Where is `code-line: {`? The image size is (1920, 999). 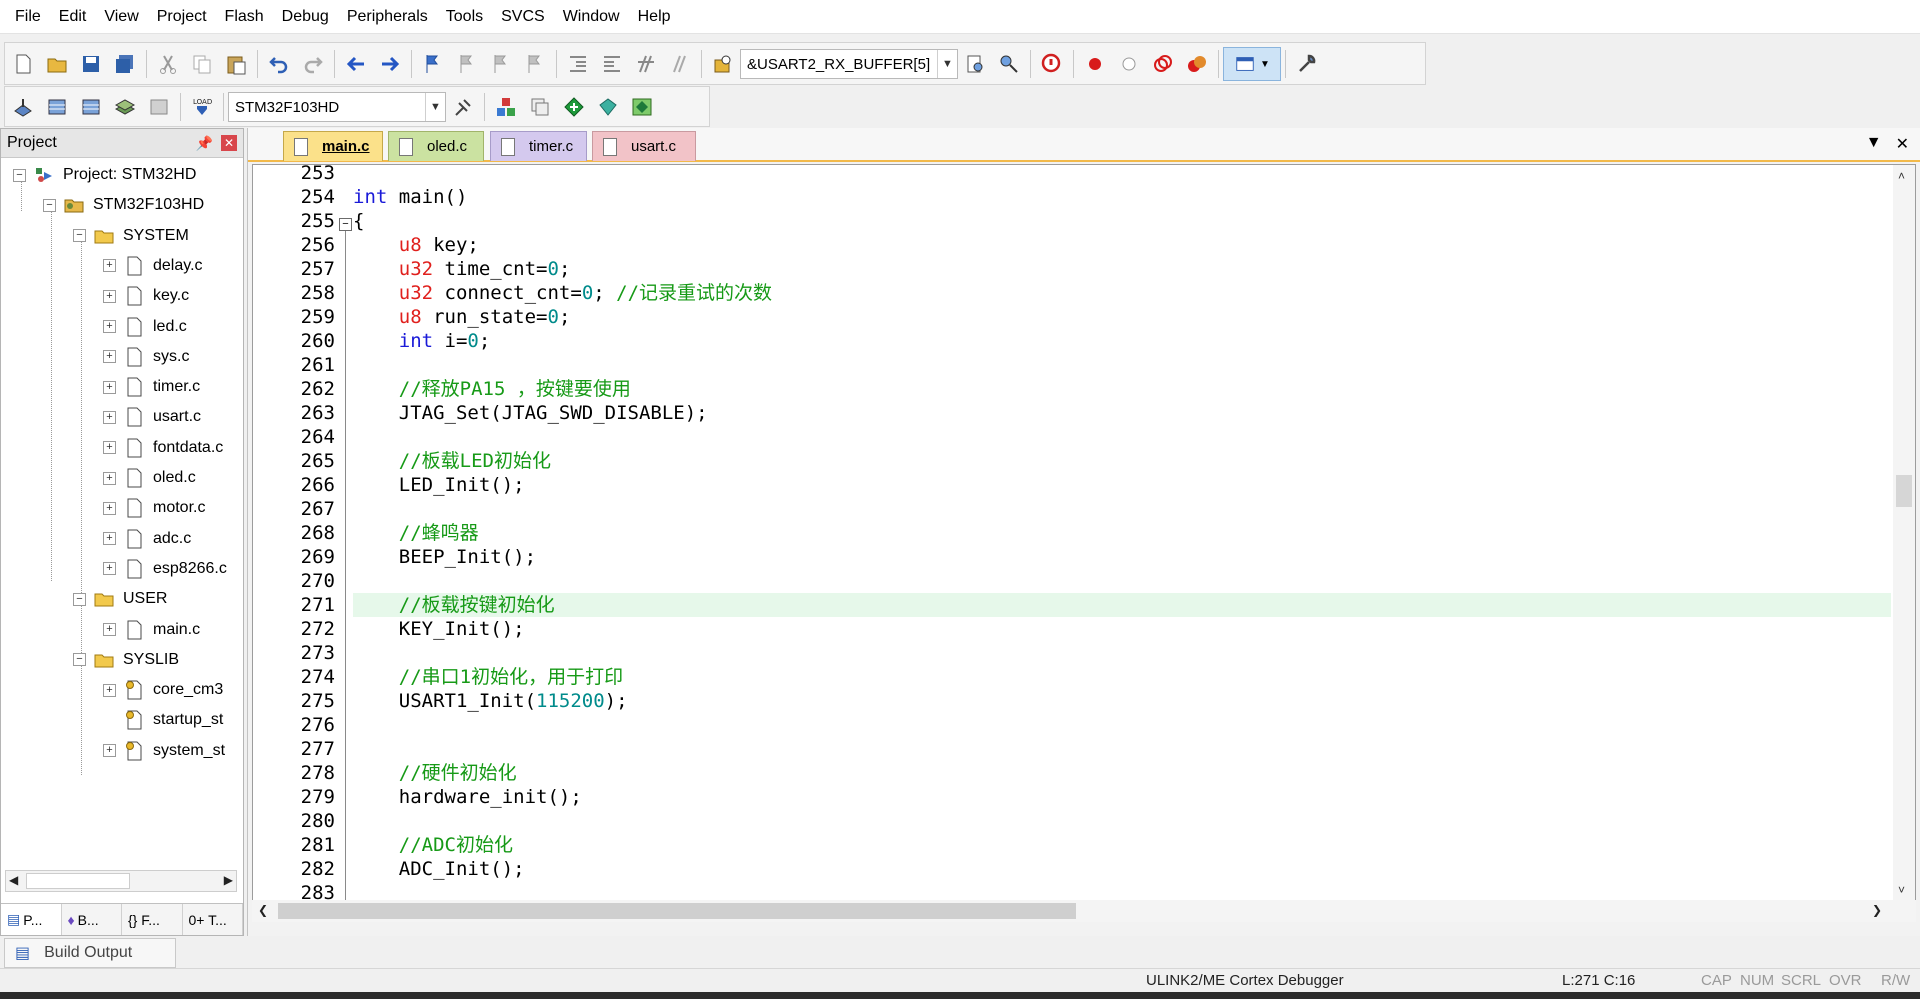 code-line: { is located at coordinates (1122, 221).